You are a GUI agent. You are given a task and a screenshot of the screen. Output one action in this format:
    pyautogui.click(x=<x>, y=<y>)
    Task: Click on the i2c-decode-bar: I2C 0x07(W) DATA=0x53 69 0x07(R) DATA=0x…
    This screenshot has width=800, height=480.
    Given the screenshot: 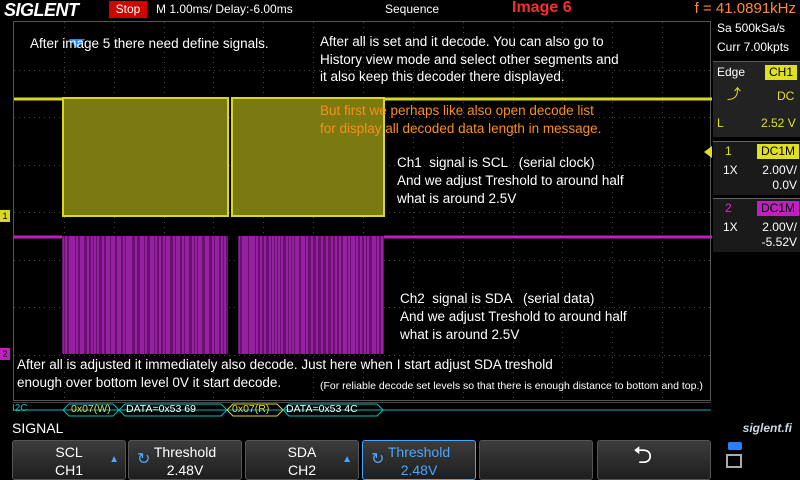 What is the action you would take?
    pyautogui.click(x=361, y=409)
    